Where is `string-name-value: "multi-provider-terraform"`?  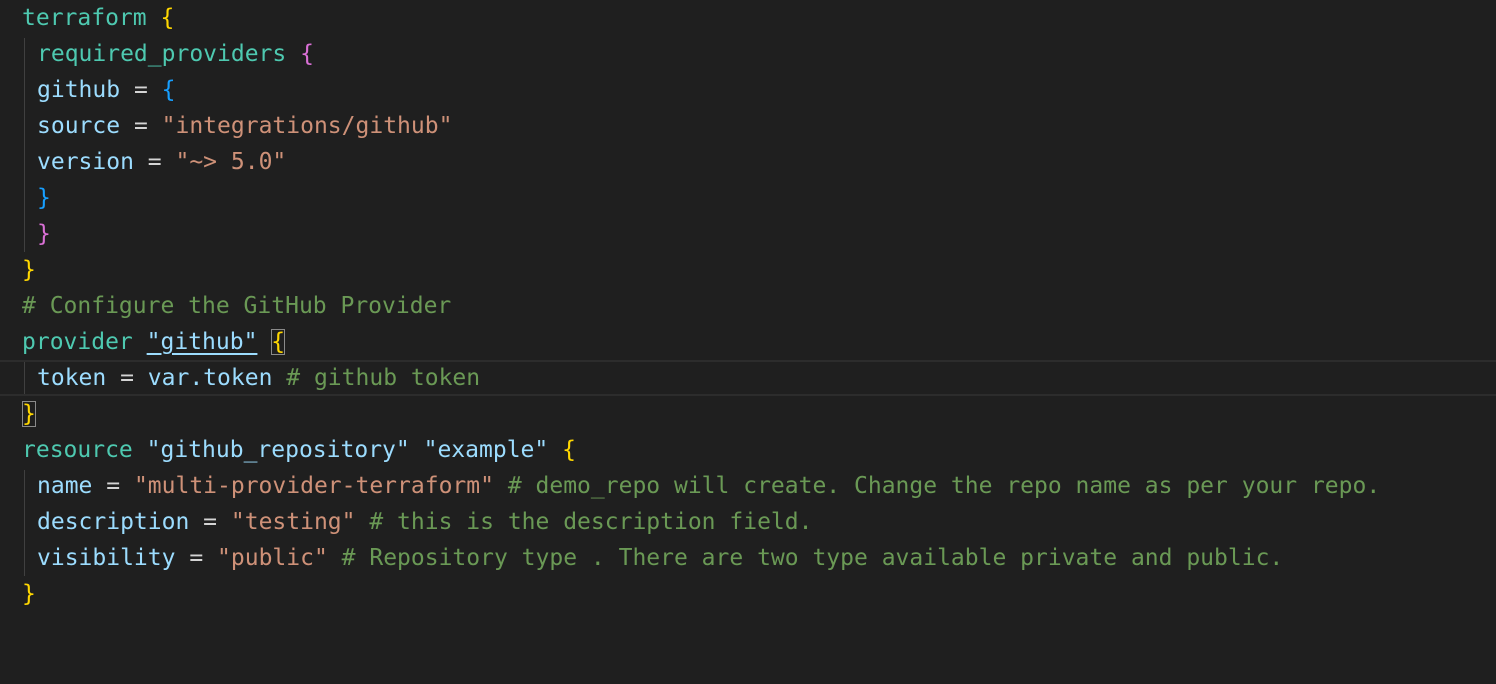
string-name-value: "multi-provider-terraform" is located at coordinates (313, 486).